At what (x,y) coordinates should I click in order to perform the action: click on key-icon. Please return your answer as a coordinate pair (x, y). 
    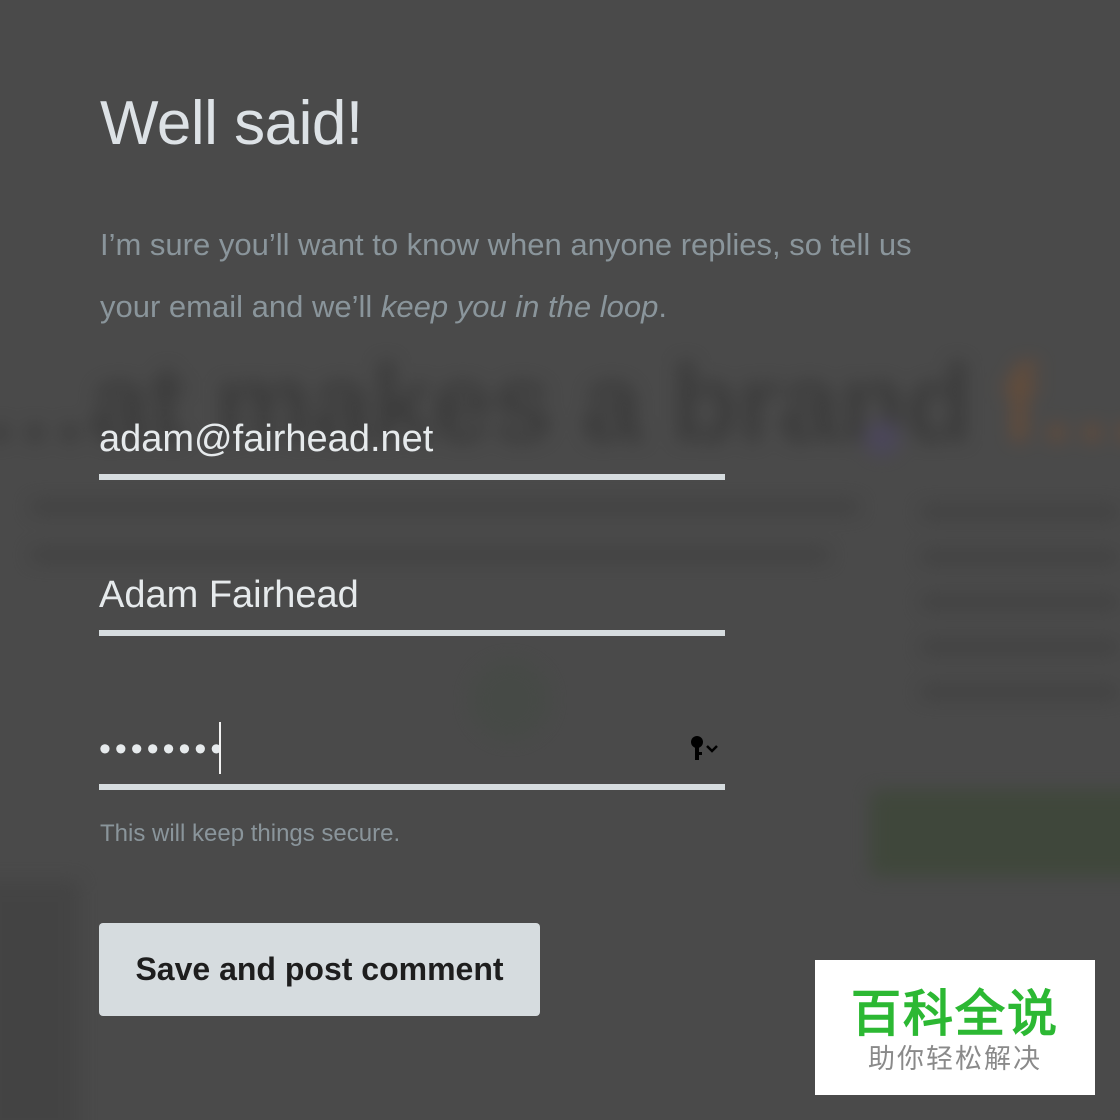
    Looking at the image, I should click on (706, 749).